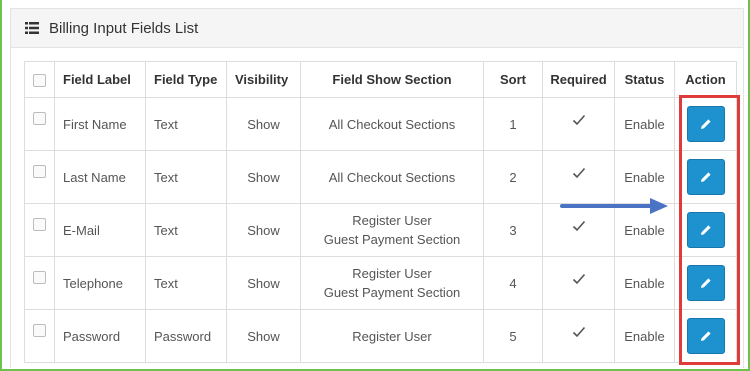 The image size is (750, 371). I want to click on field-type-cell: Password, so click(186, 336).